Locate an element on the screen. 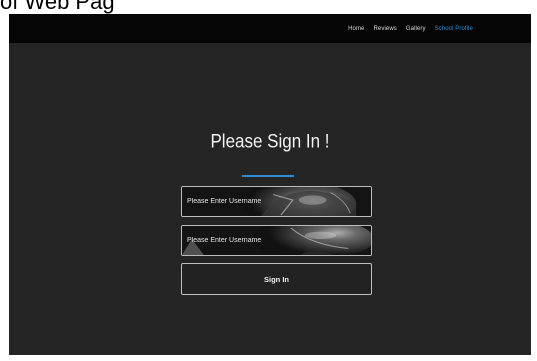 Image resolution: width=537 pixels, height=361 pixels. username-field-wrapper is located at coordinates (276, 201).